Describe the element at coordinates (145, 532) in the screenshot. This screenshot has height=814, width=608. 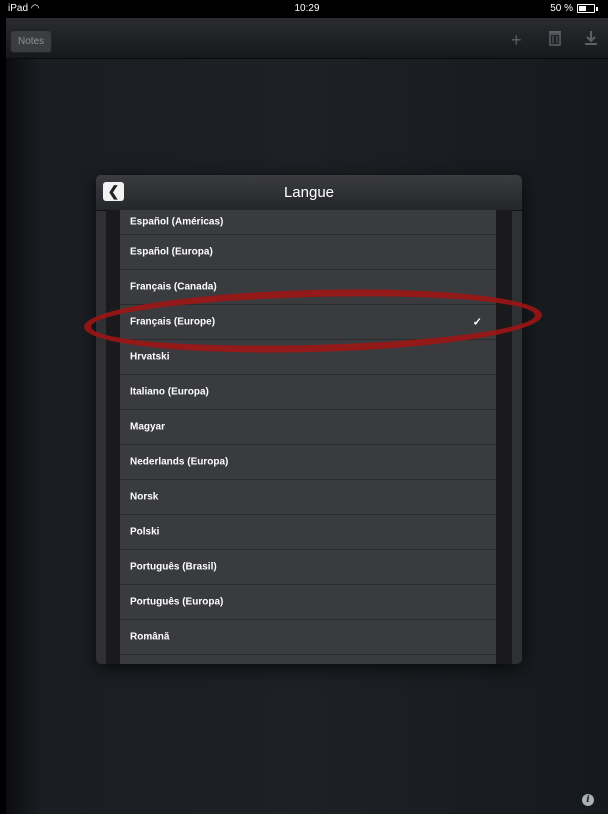
I see `language-label: Polski` at that location.